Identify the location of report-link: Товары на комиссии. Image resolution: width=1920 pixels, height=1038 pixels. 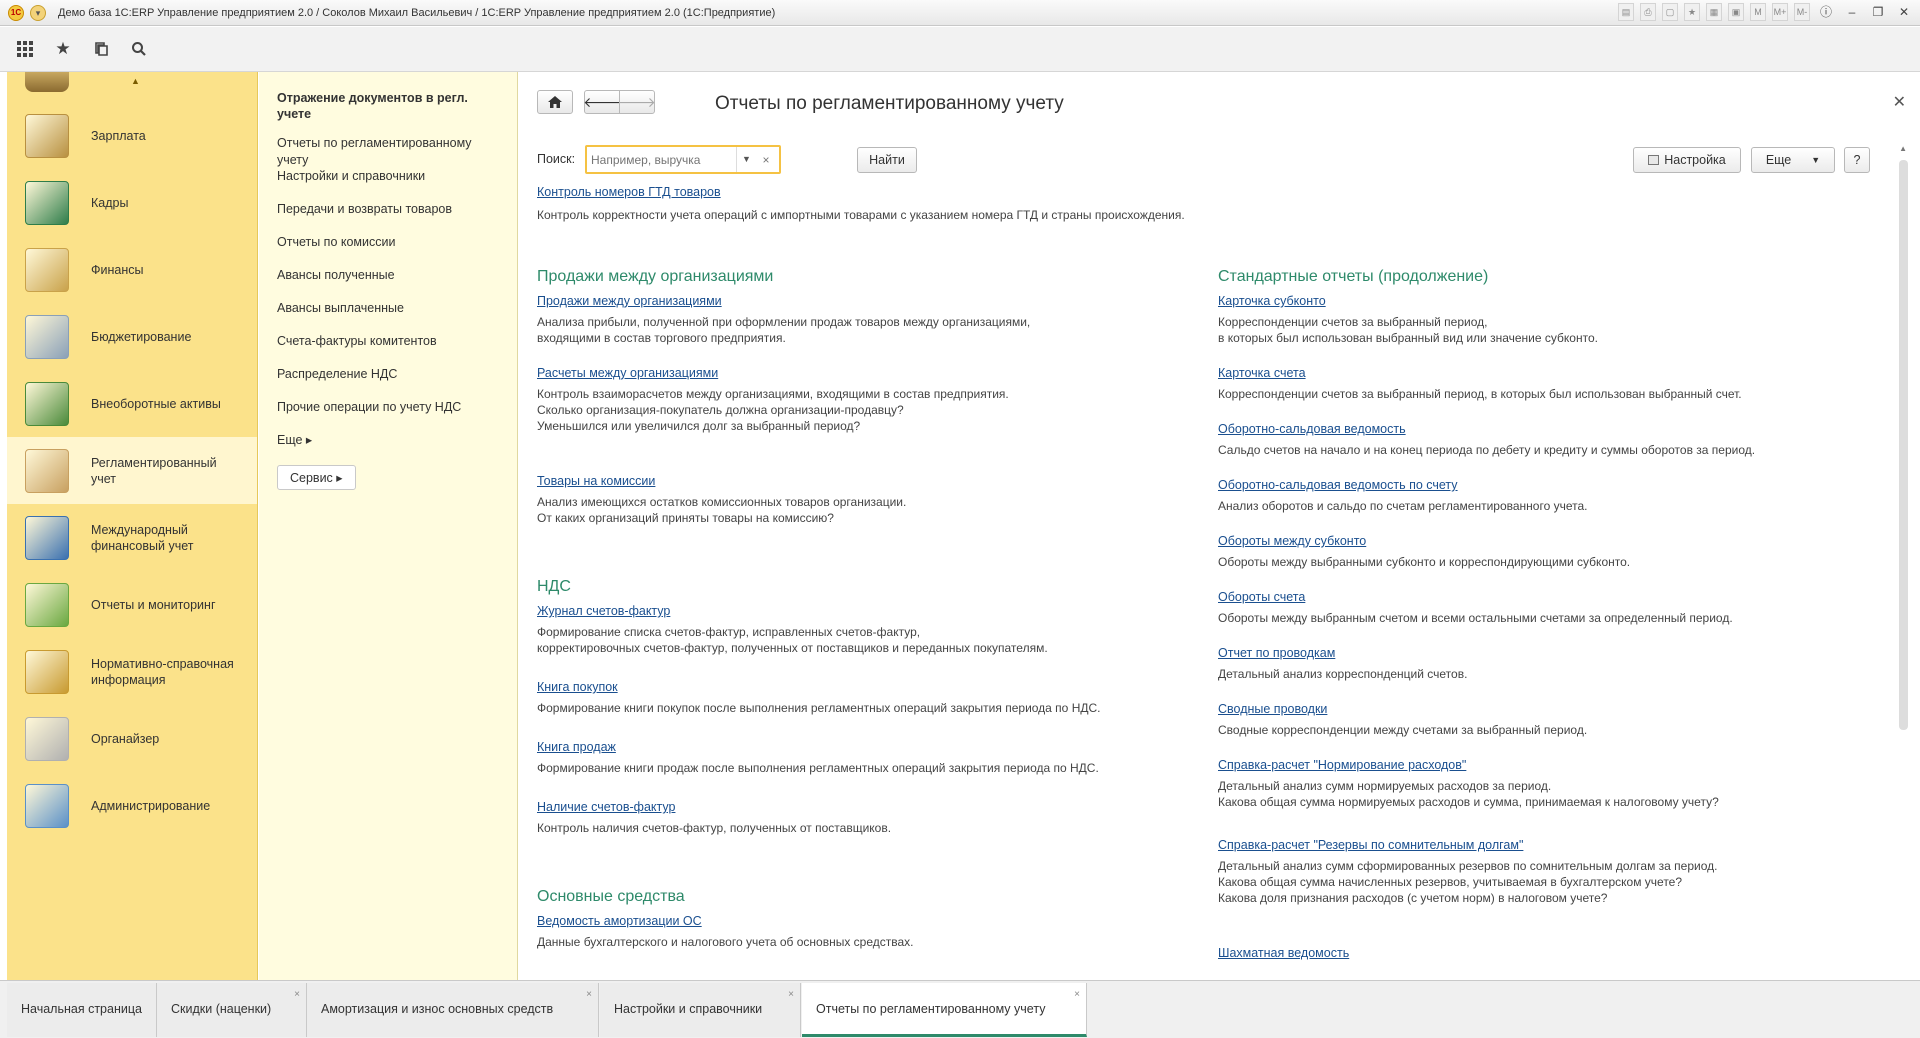
(596, 481).